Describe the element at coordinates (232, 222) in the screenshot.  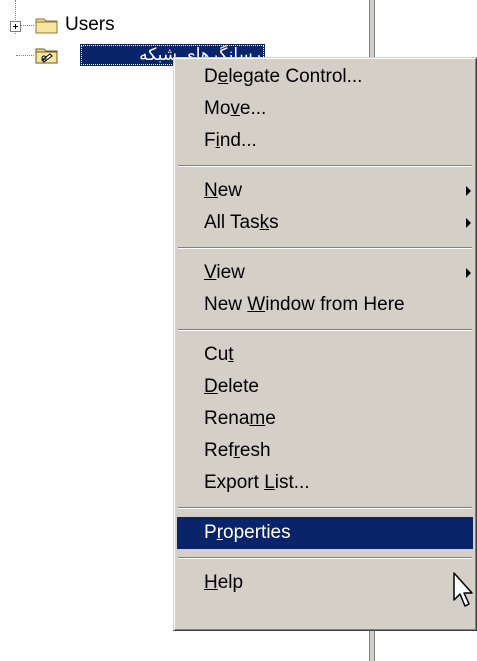
I see `menu-item-label: All Tas` at that location.